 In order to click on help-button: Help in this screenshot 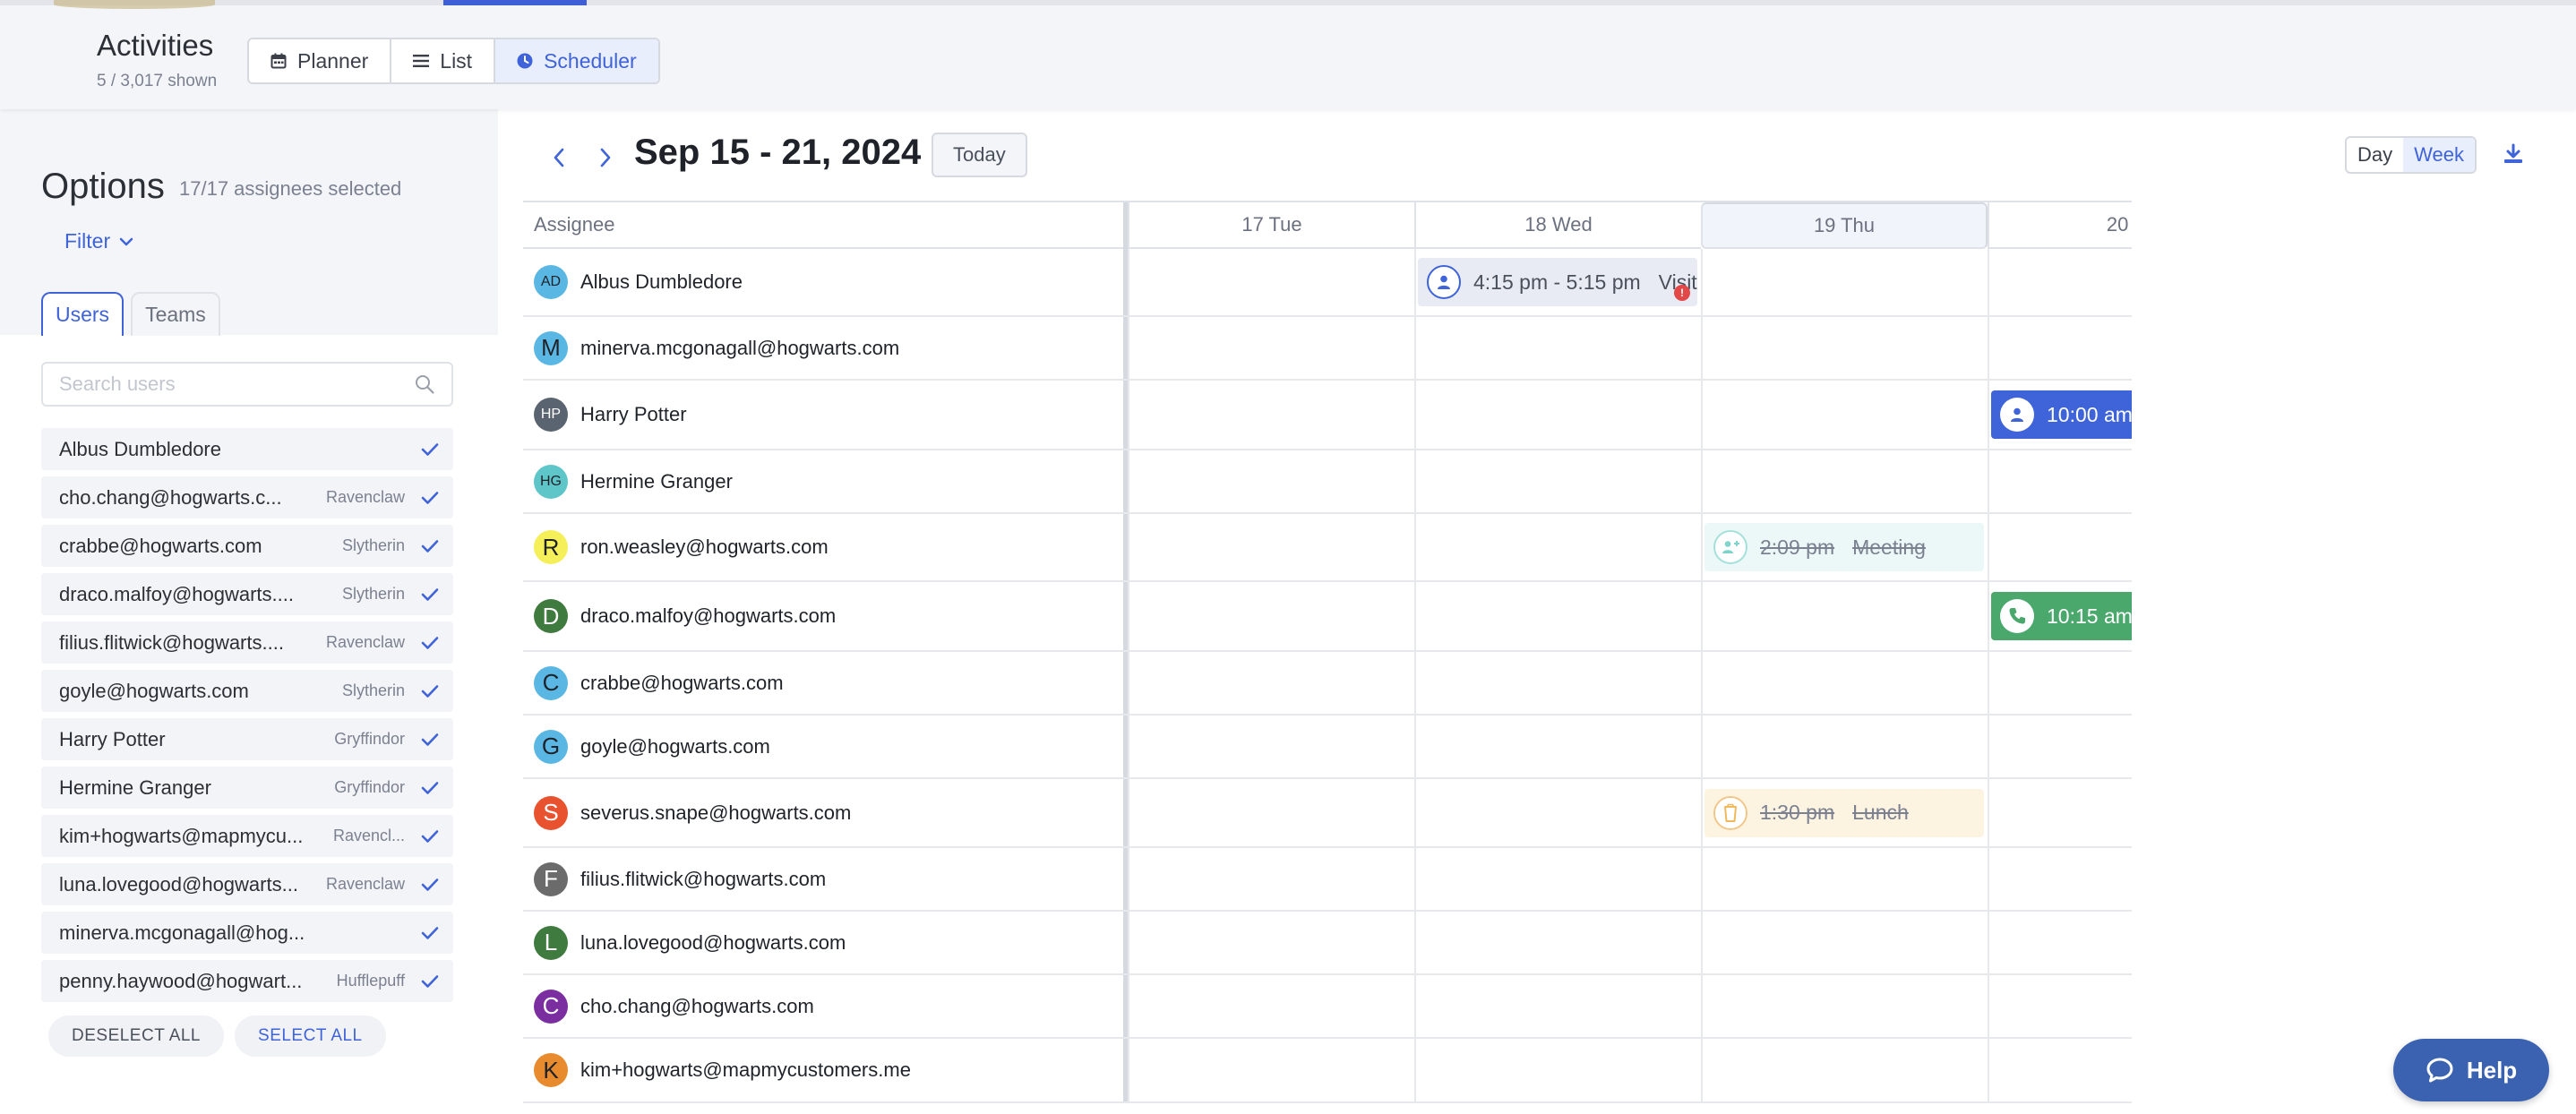, I will do `click(2471, 1070)`.